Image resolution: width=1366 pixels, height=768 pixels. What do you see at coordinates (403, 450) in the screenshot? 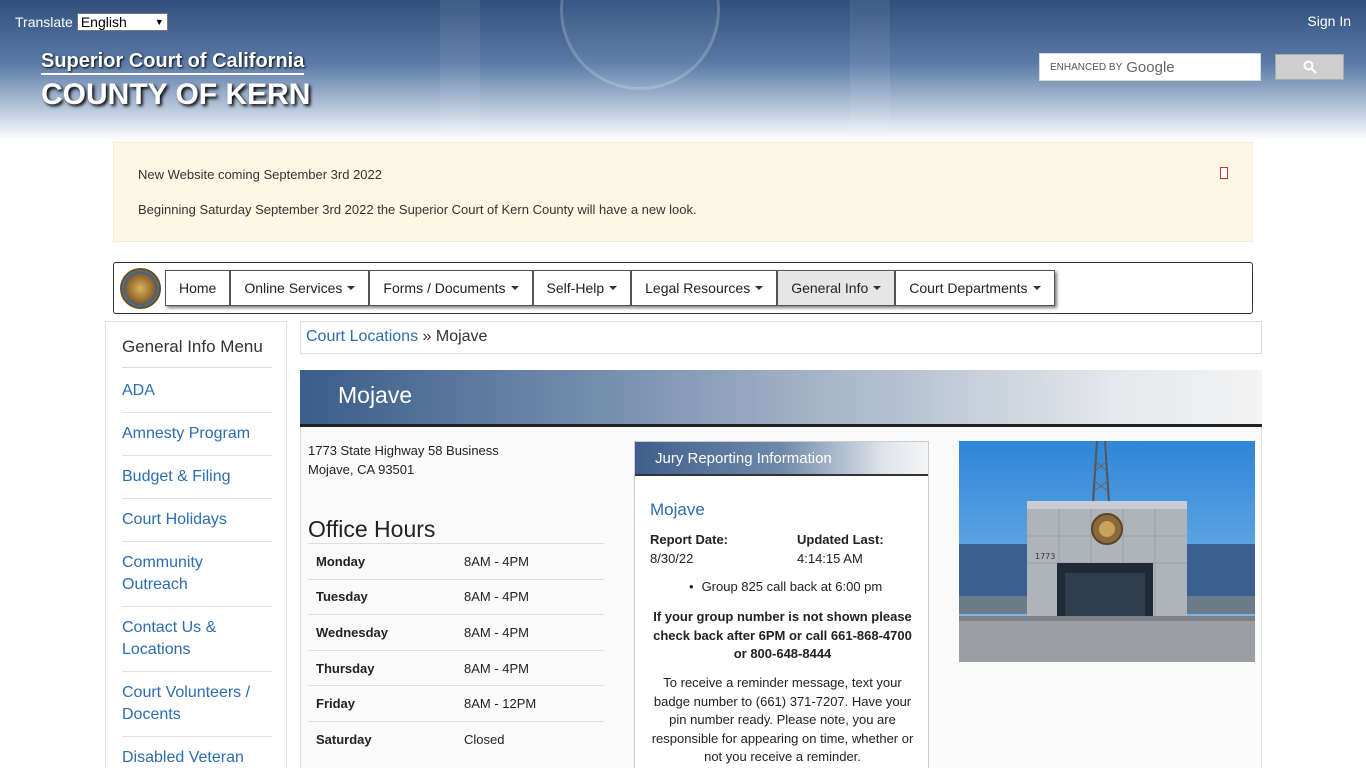
I see `address-line-1: 1773 State Highway 58 Business` at bounding box center [403, 450].